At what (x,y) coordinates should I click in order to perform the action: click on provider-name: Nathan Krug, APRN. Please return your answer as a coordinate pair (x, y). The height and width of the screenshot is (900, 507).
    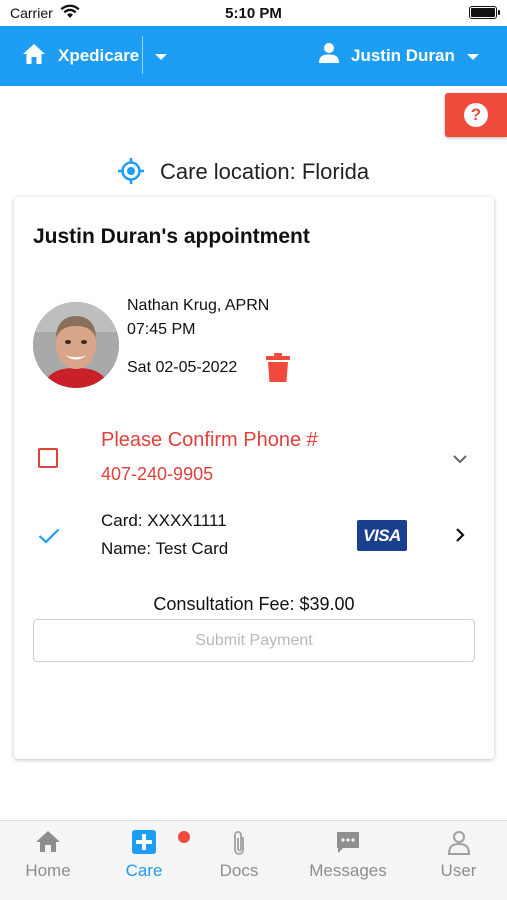
    Looking at the image, I should click on (198, 305).